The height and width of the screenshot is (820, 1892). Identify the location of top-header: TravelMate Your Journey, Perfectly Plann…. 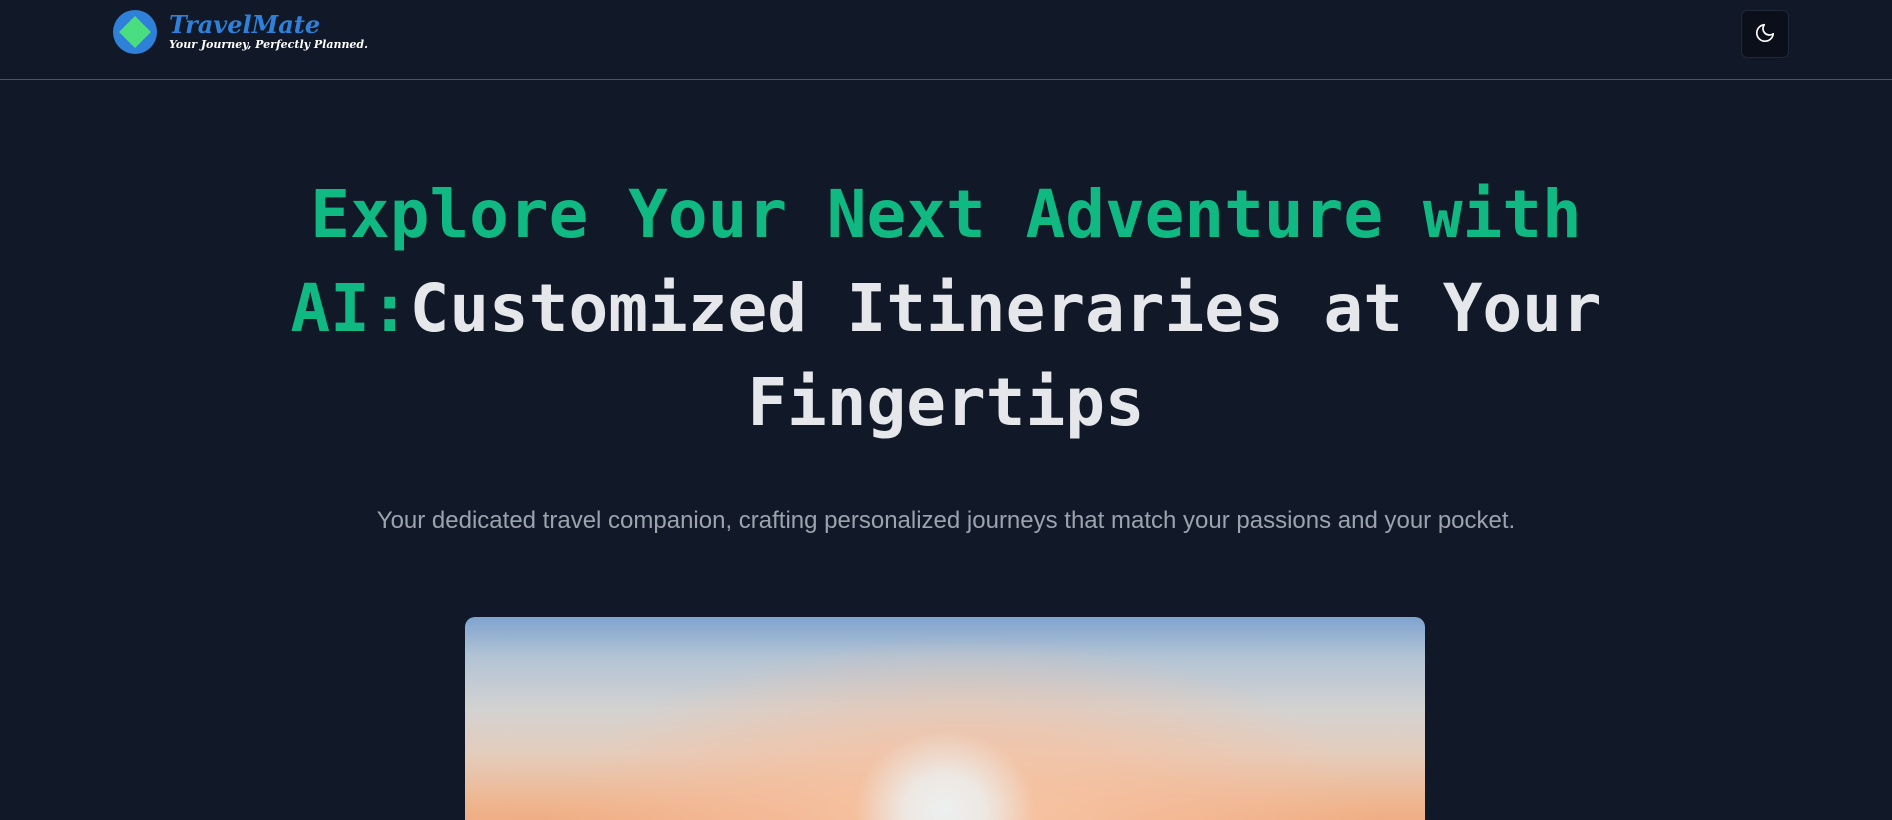
(946, 40).